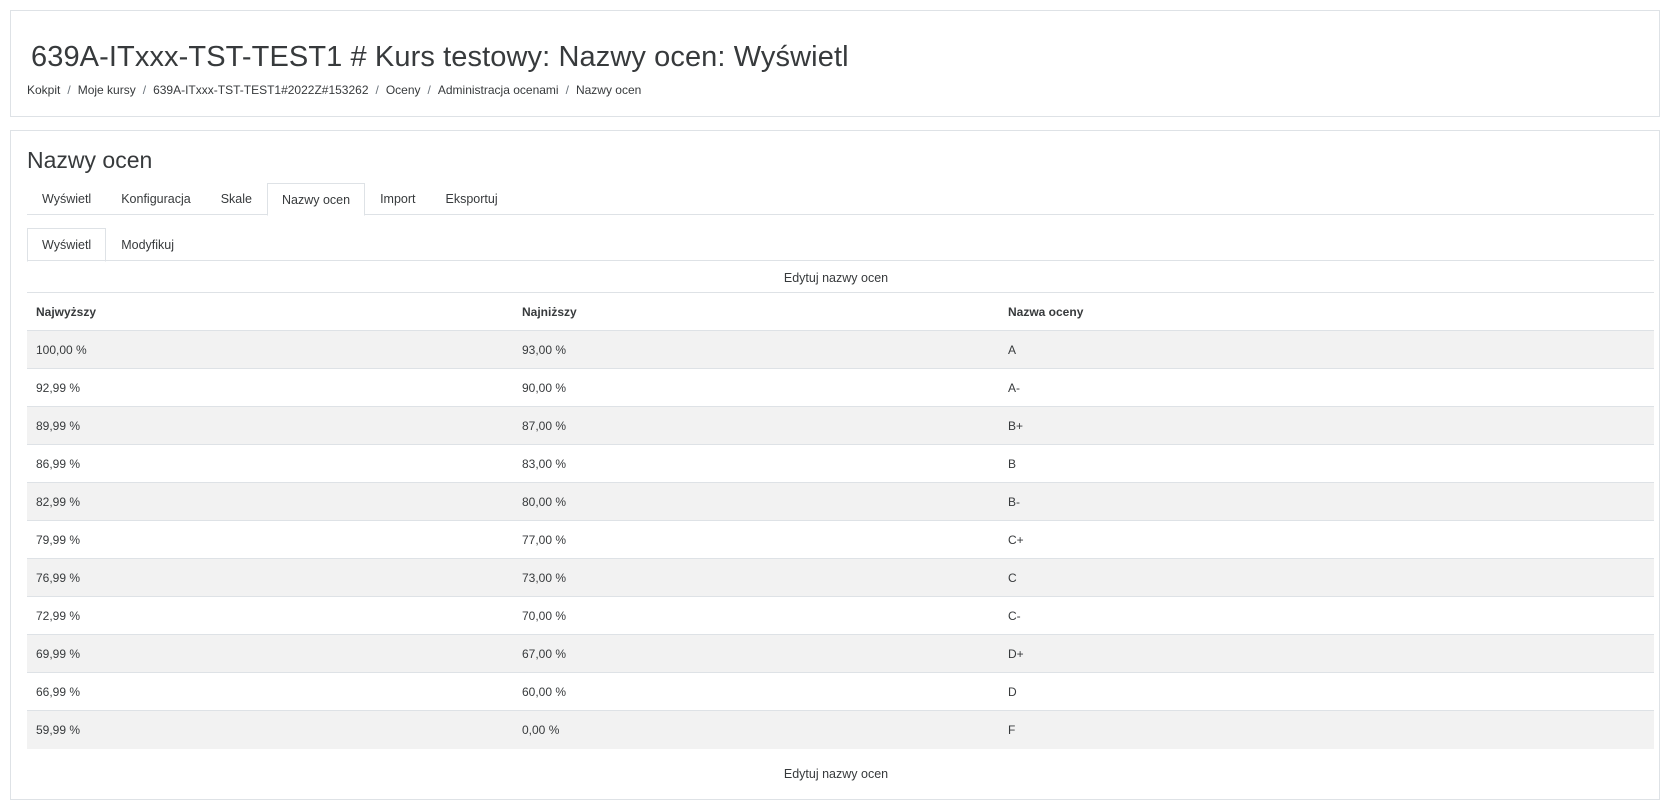 This screenshot has height=811, width=1671. I want to click on table-row: 72,99 % 70,00 % C-, so click(840, 615).